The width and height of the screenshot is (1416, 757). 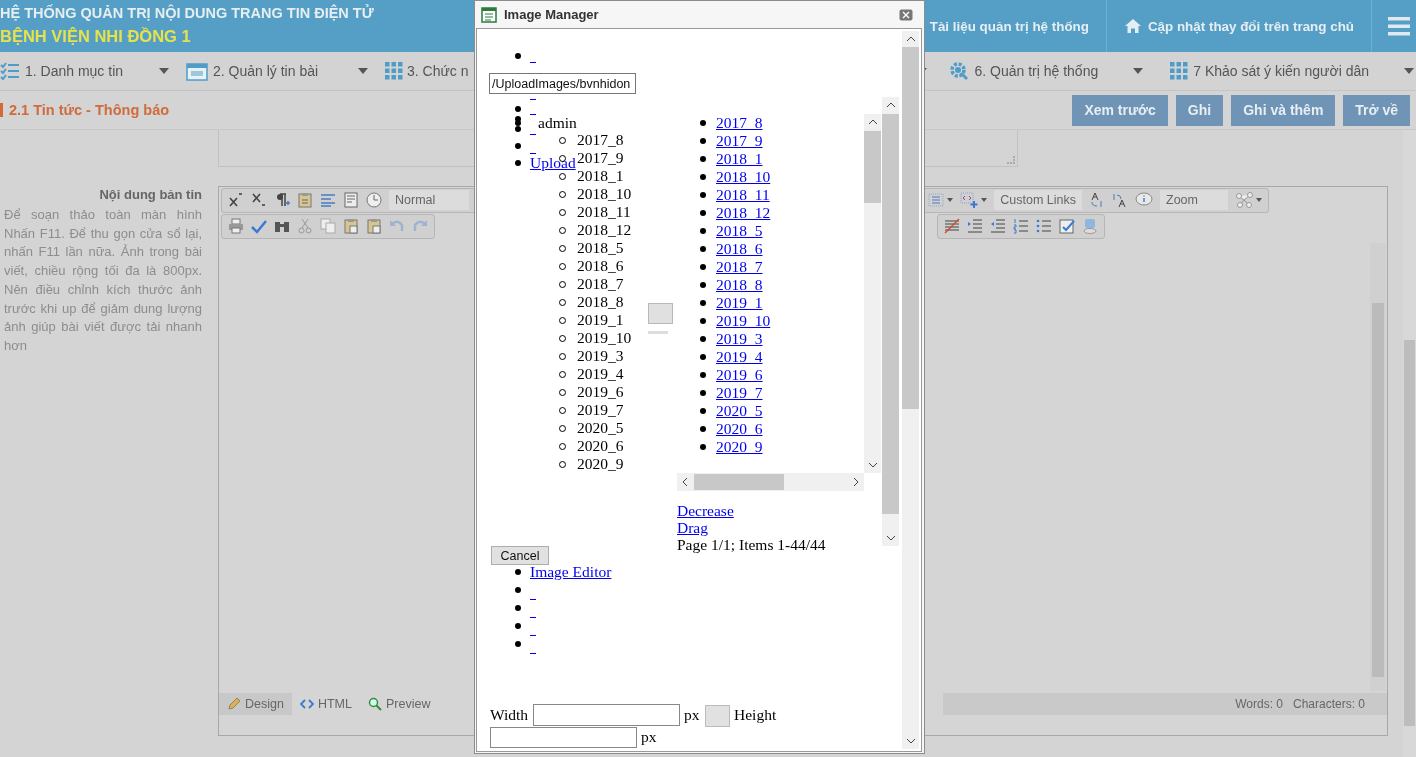 What do you see at coordinates (351, 200) in the screenshot?
I see `doc-icon` at bounding box center [351, 200].